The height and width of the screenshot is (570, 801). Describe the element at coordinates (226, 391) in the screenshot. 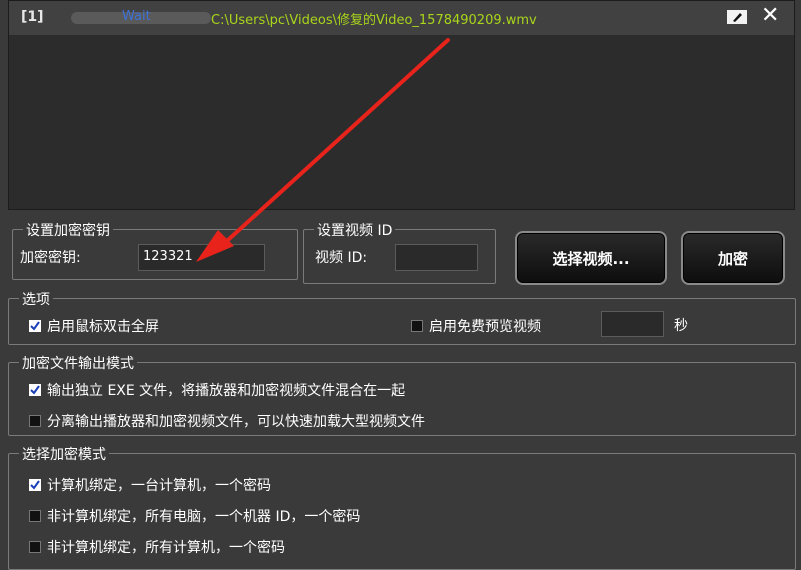

I see `output-exe-label: 输出独立 EXE 文件，将播放器和加密视频文件混合在一起` at that location.